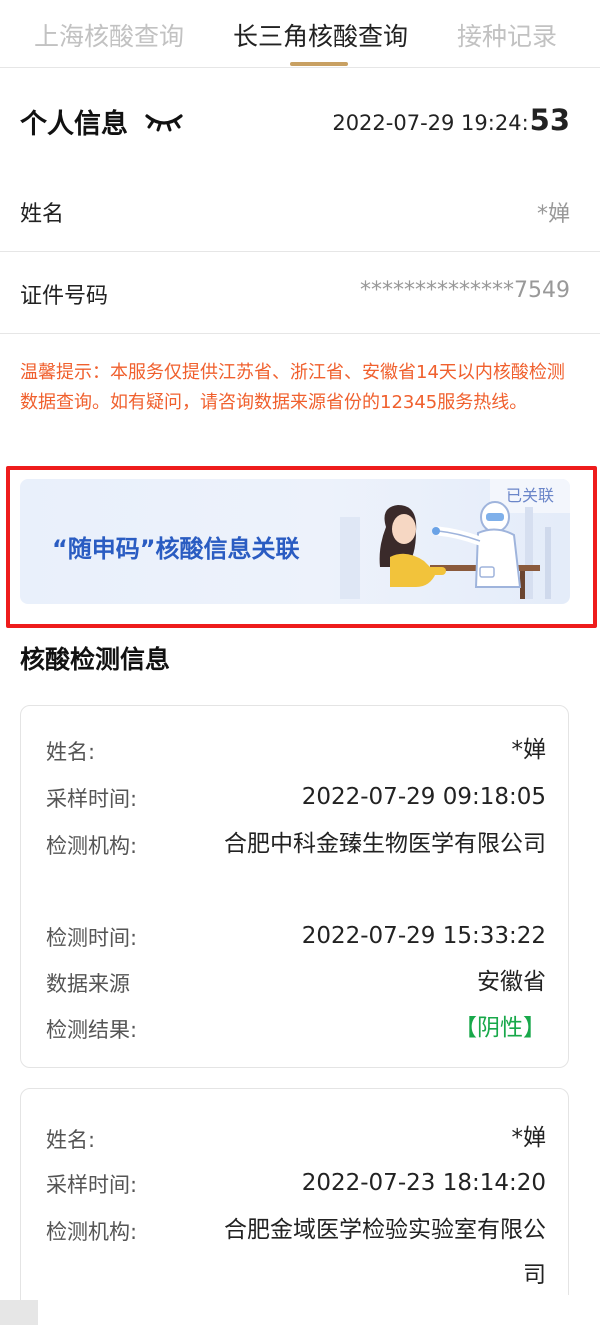 This screenshot has height=1325, width=600. Describe the element at coordinates (95, 659) in the screenshot. I see `nucleic-test-results-title: 核酸检测信息` at that location.